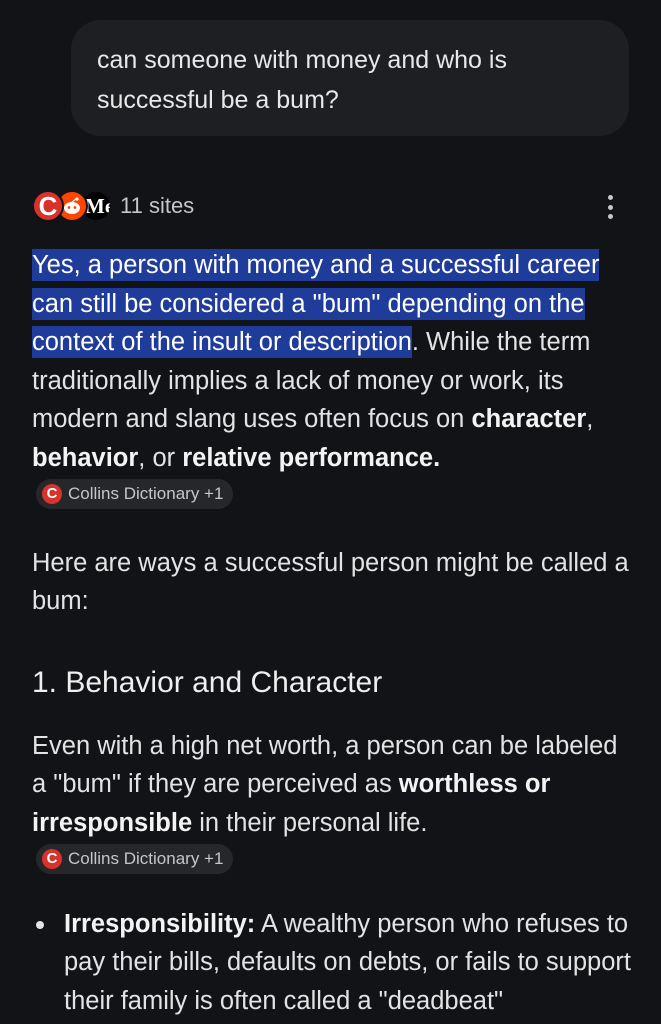  What do you see at coordinates (302, 60) in the screenshot?
I see `query-line-1: can someone with money and who is` at bounding box center [302, 60].